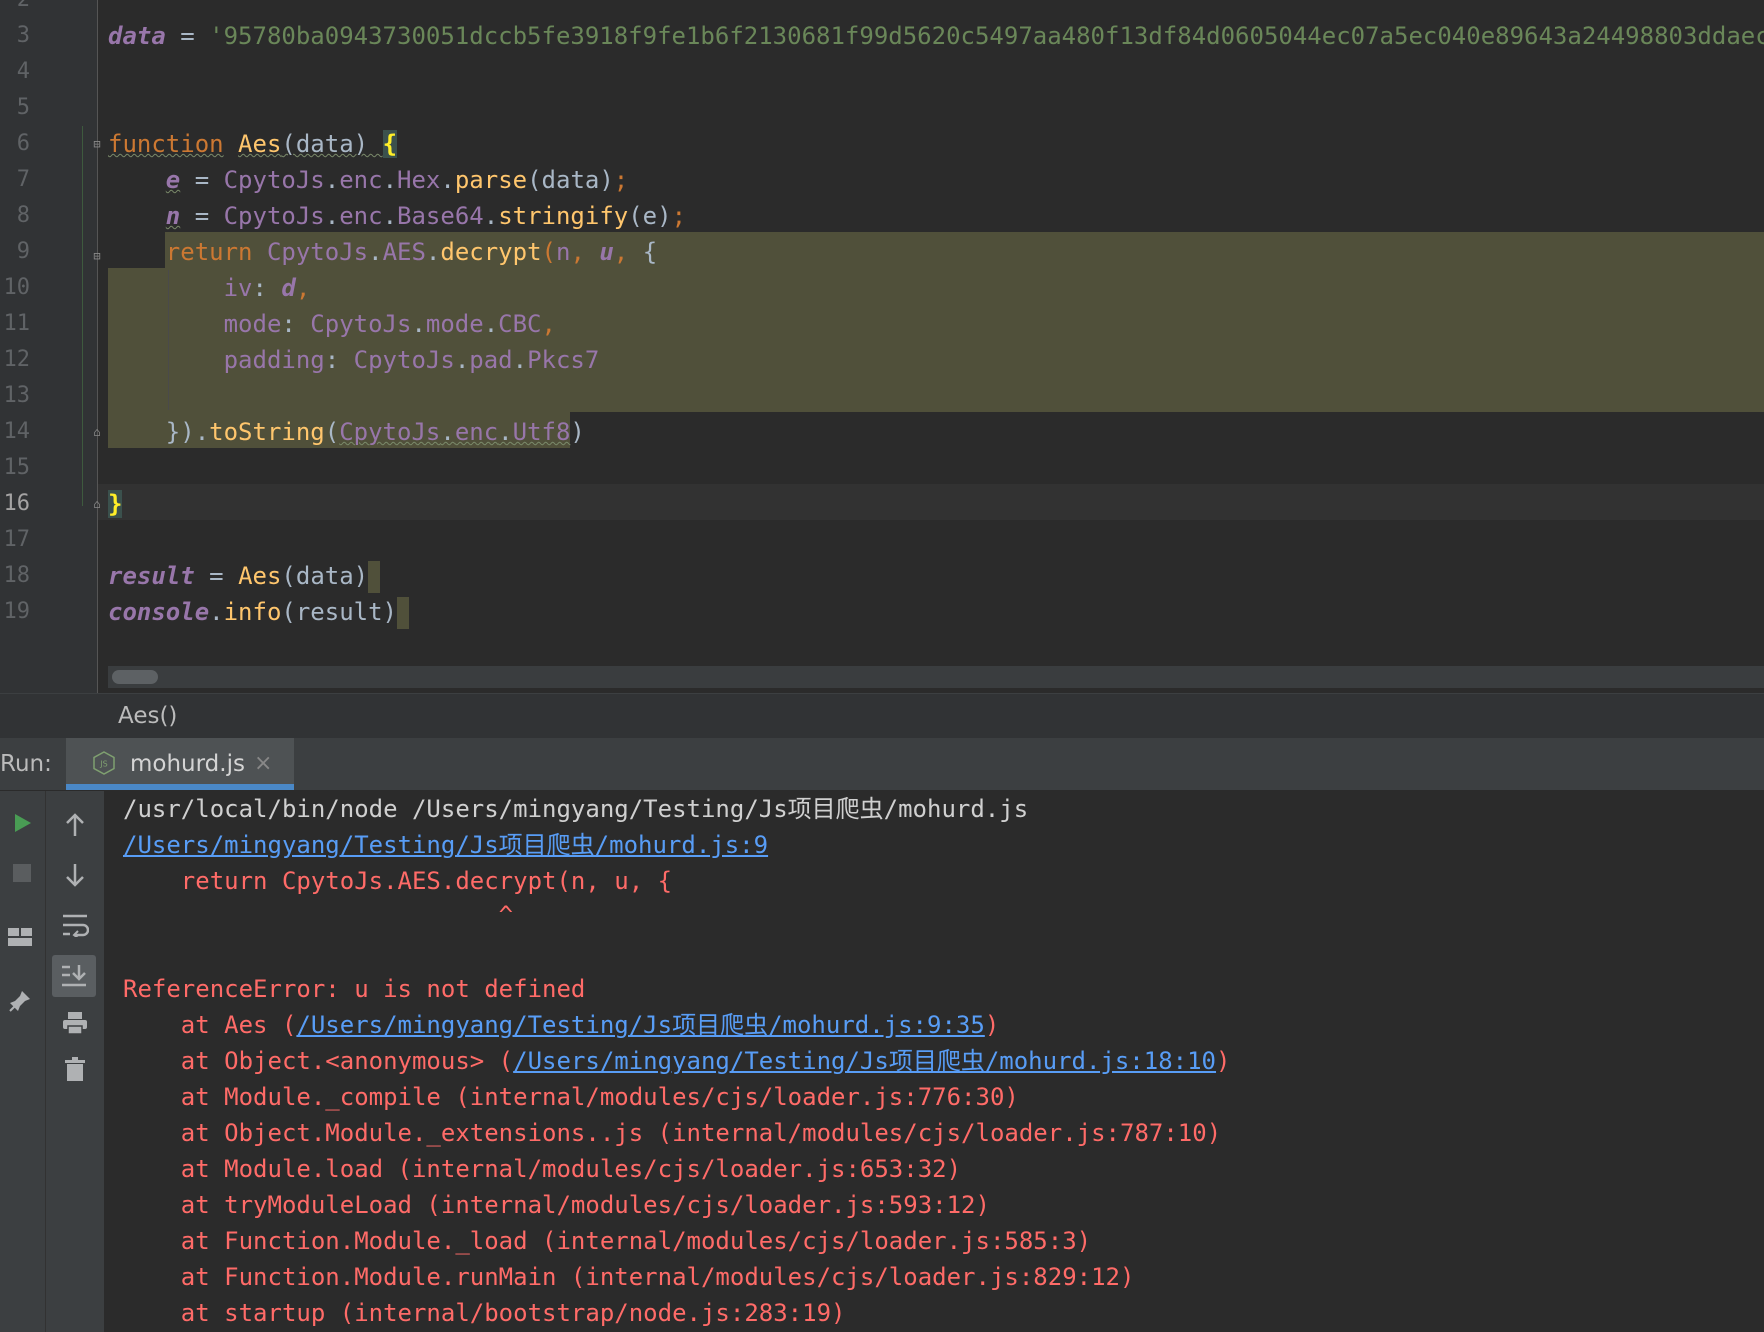 This screenshot has height=1332, width=1764. Describe the element at coordinates (389, 324) in the screenshot. I see `code-text: mode: CpytoJs.mode.CBC,` at that location.